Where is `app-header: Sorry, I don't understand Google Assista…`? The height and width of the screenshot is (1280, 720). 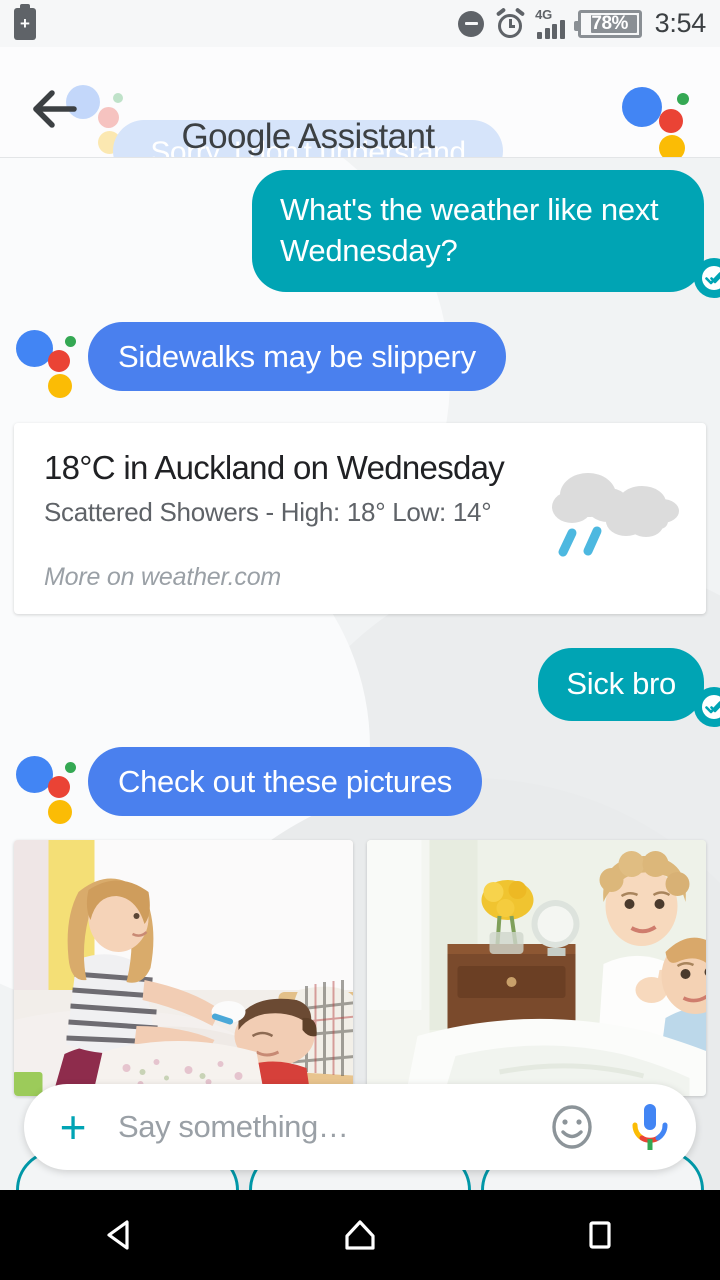 app-header: Sorry, I don't understand Google Assista… is located at coordinates (360, 102).